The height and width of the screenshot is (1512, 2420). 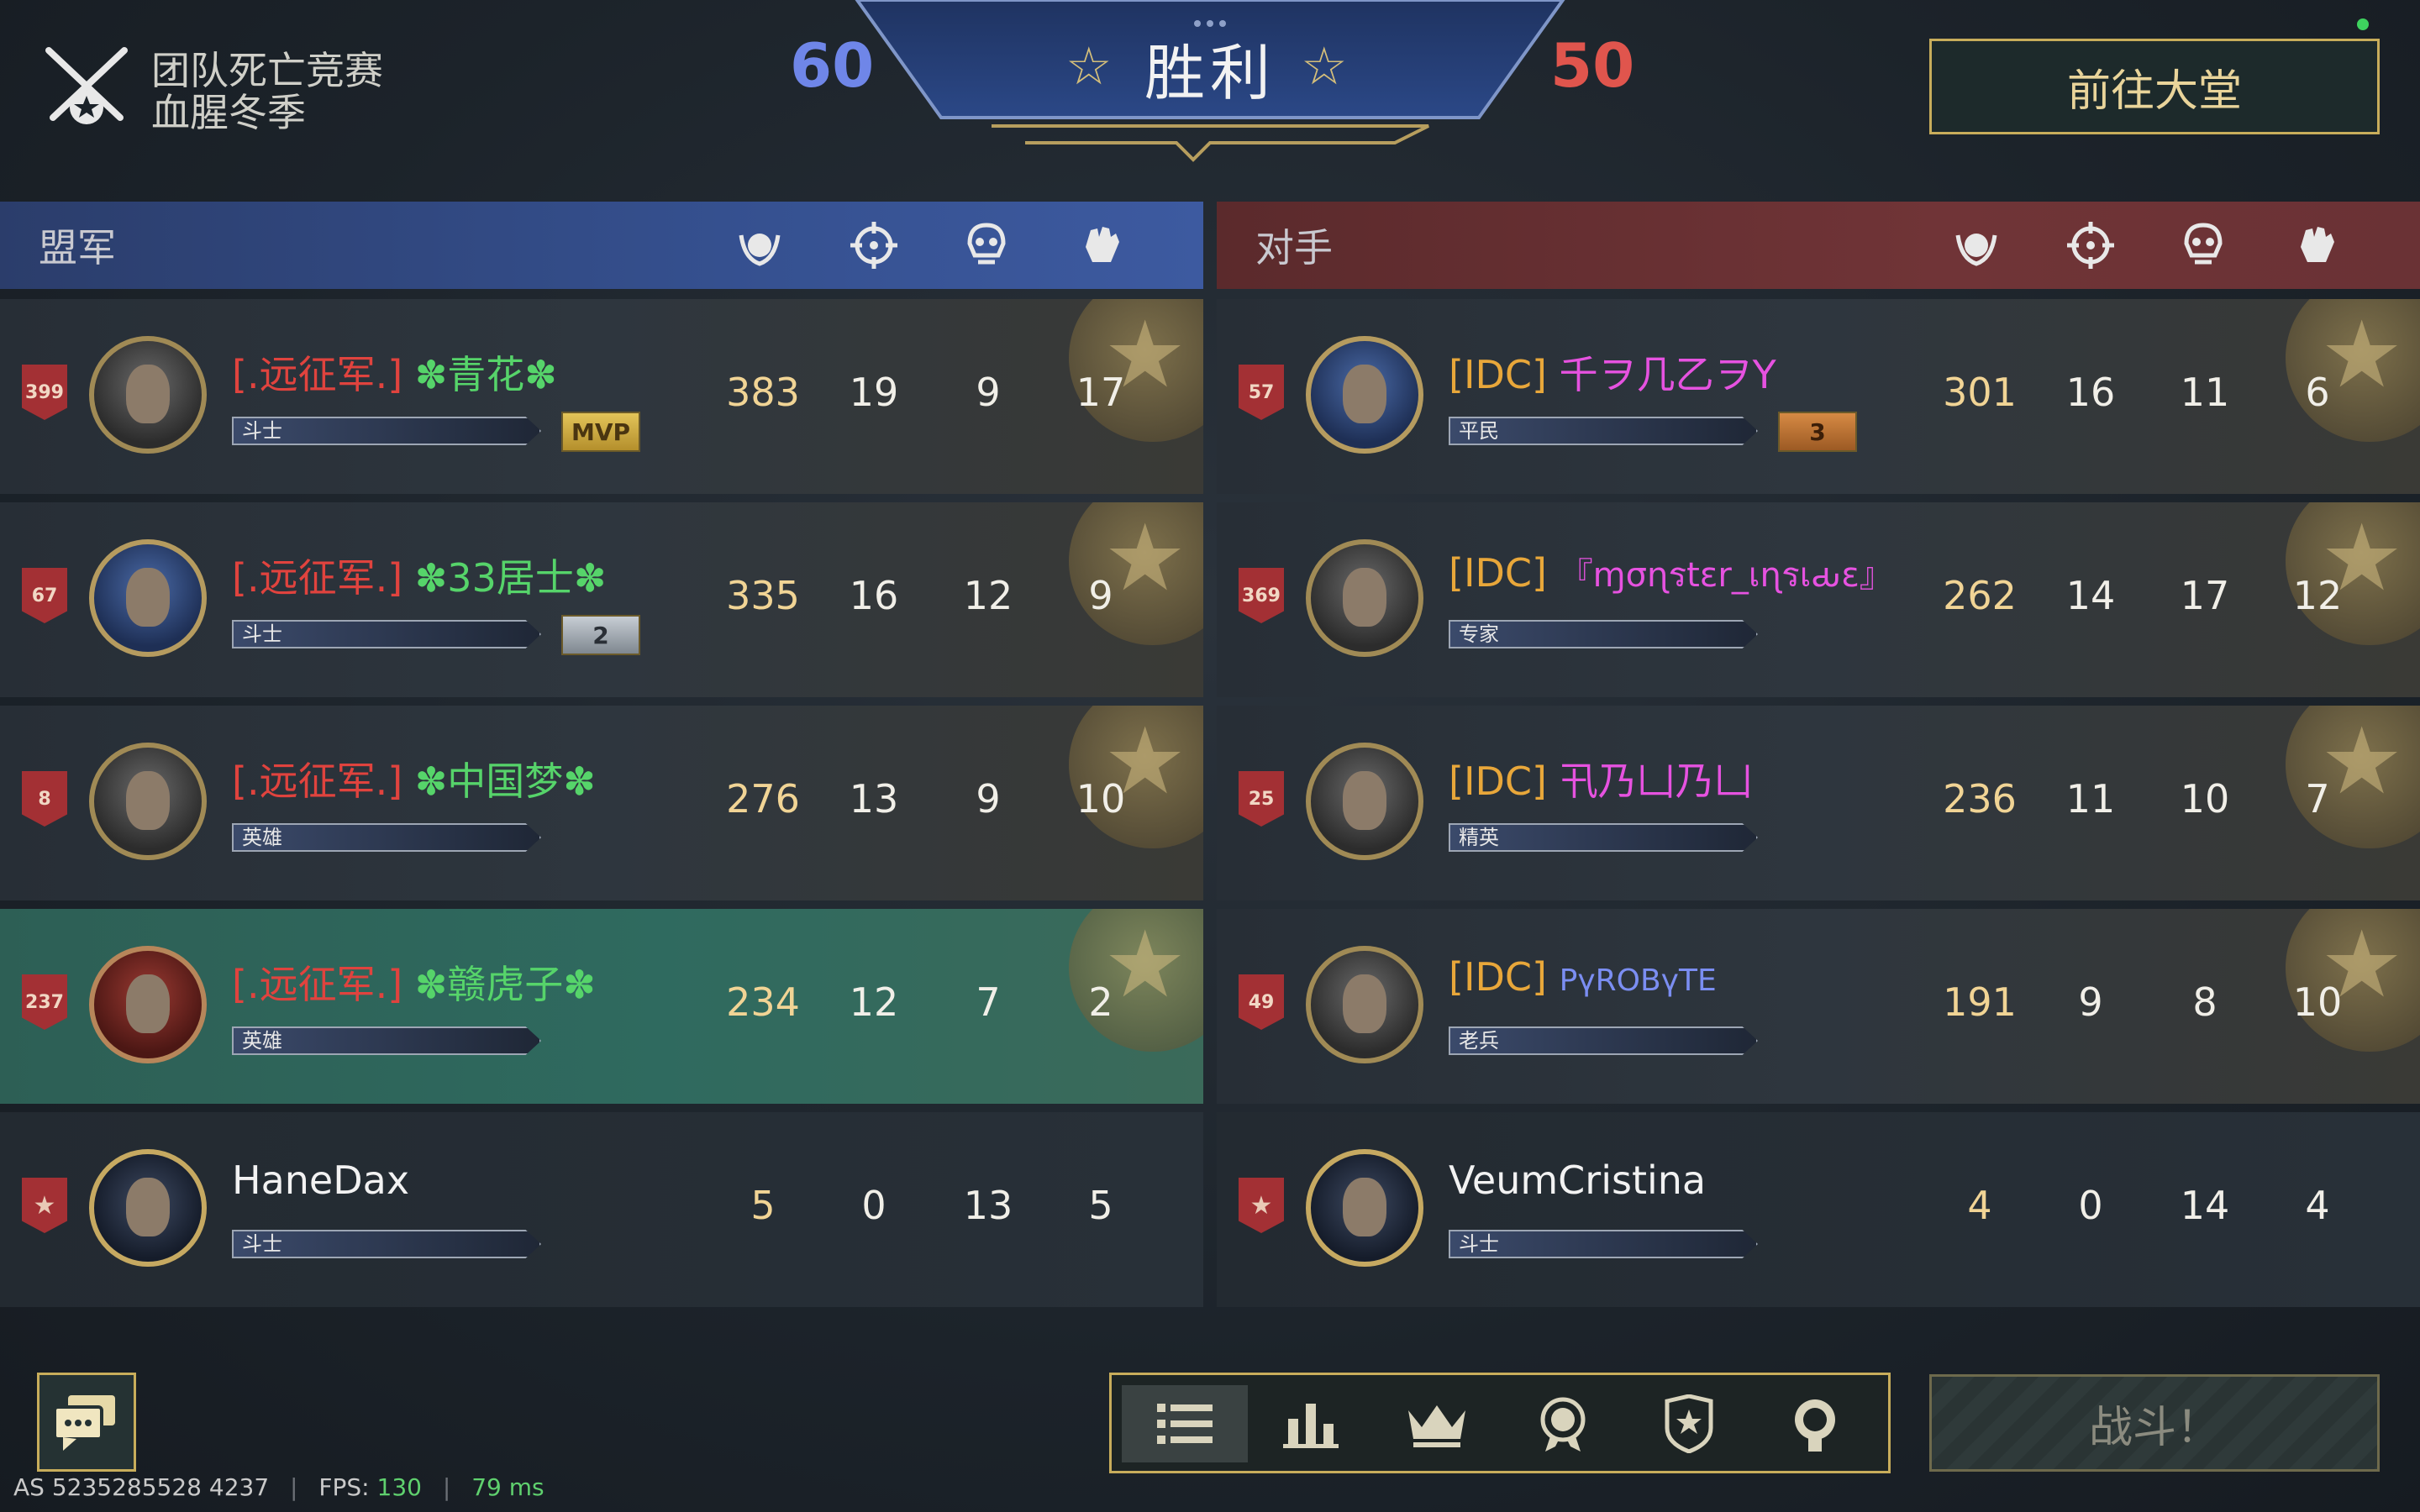 I want to click on chat-icon, so click(x=84, y=1423).